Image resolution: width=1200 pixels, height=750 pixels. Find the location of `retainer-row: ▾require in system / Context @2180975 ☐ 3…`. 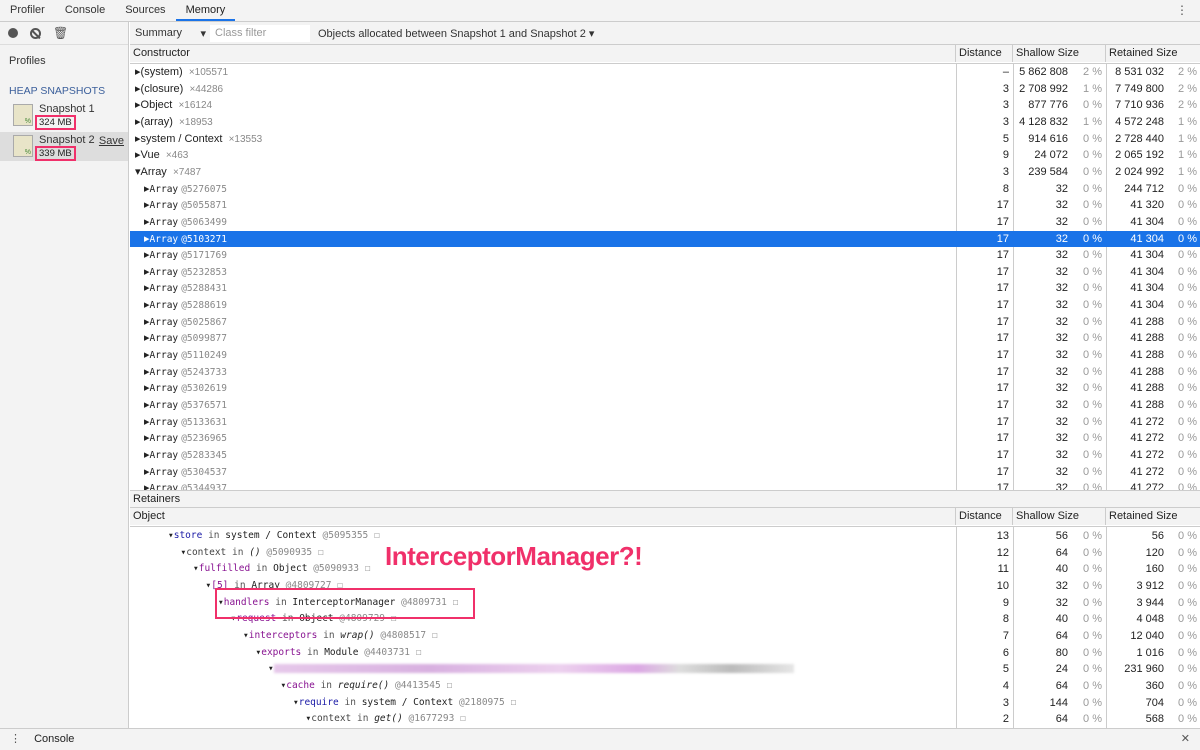

retainer-row: ▾require in system / Context @2180975 ☐ 3… is located at coordinates (665, 703).